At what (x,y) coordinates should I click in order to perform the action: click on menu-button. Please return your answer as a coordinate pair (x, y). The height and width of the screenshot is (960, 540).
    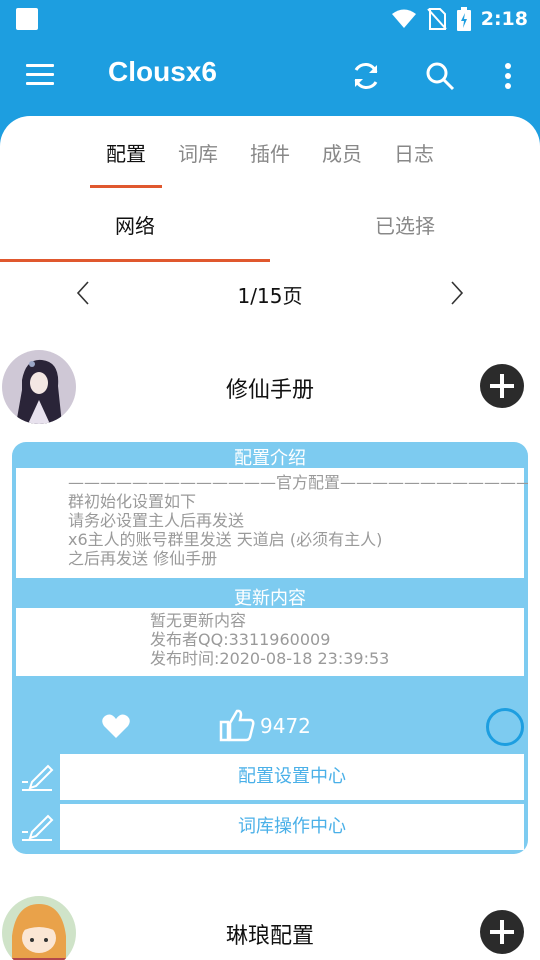
    Looking at the image, I should click on (42, 76).